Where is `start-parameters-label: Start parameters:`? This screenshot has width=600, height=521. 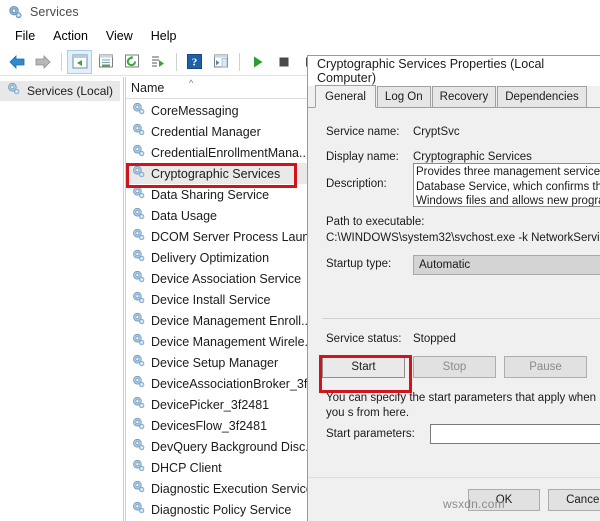
start-parameters-label: Start parameters: is located at coordinates (370, 434).